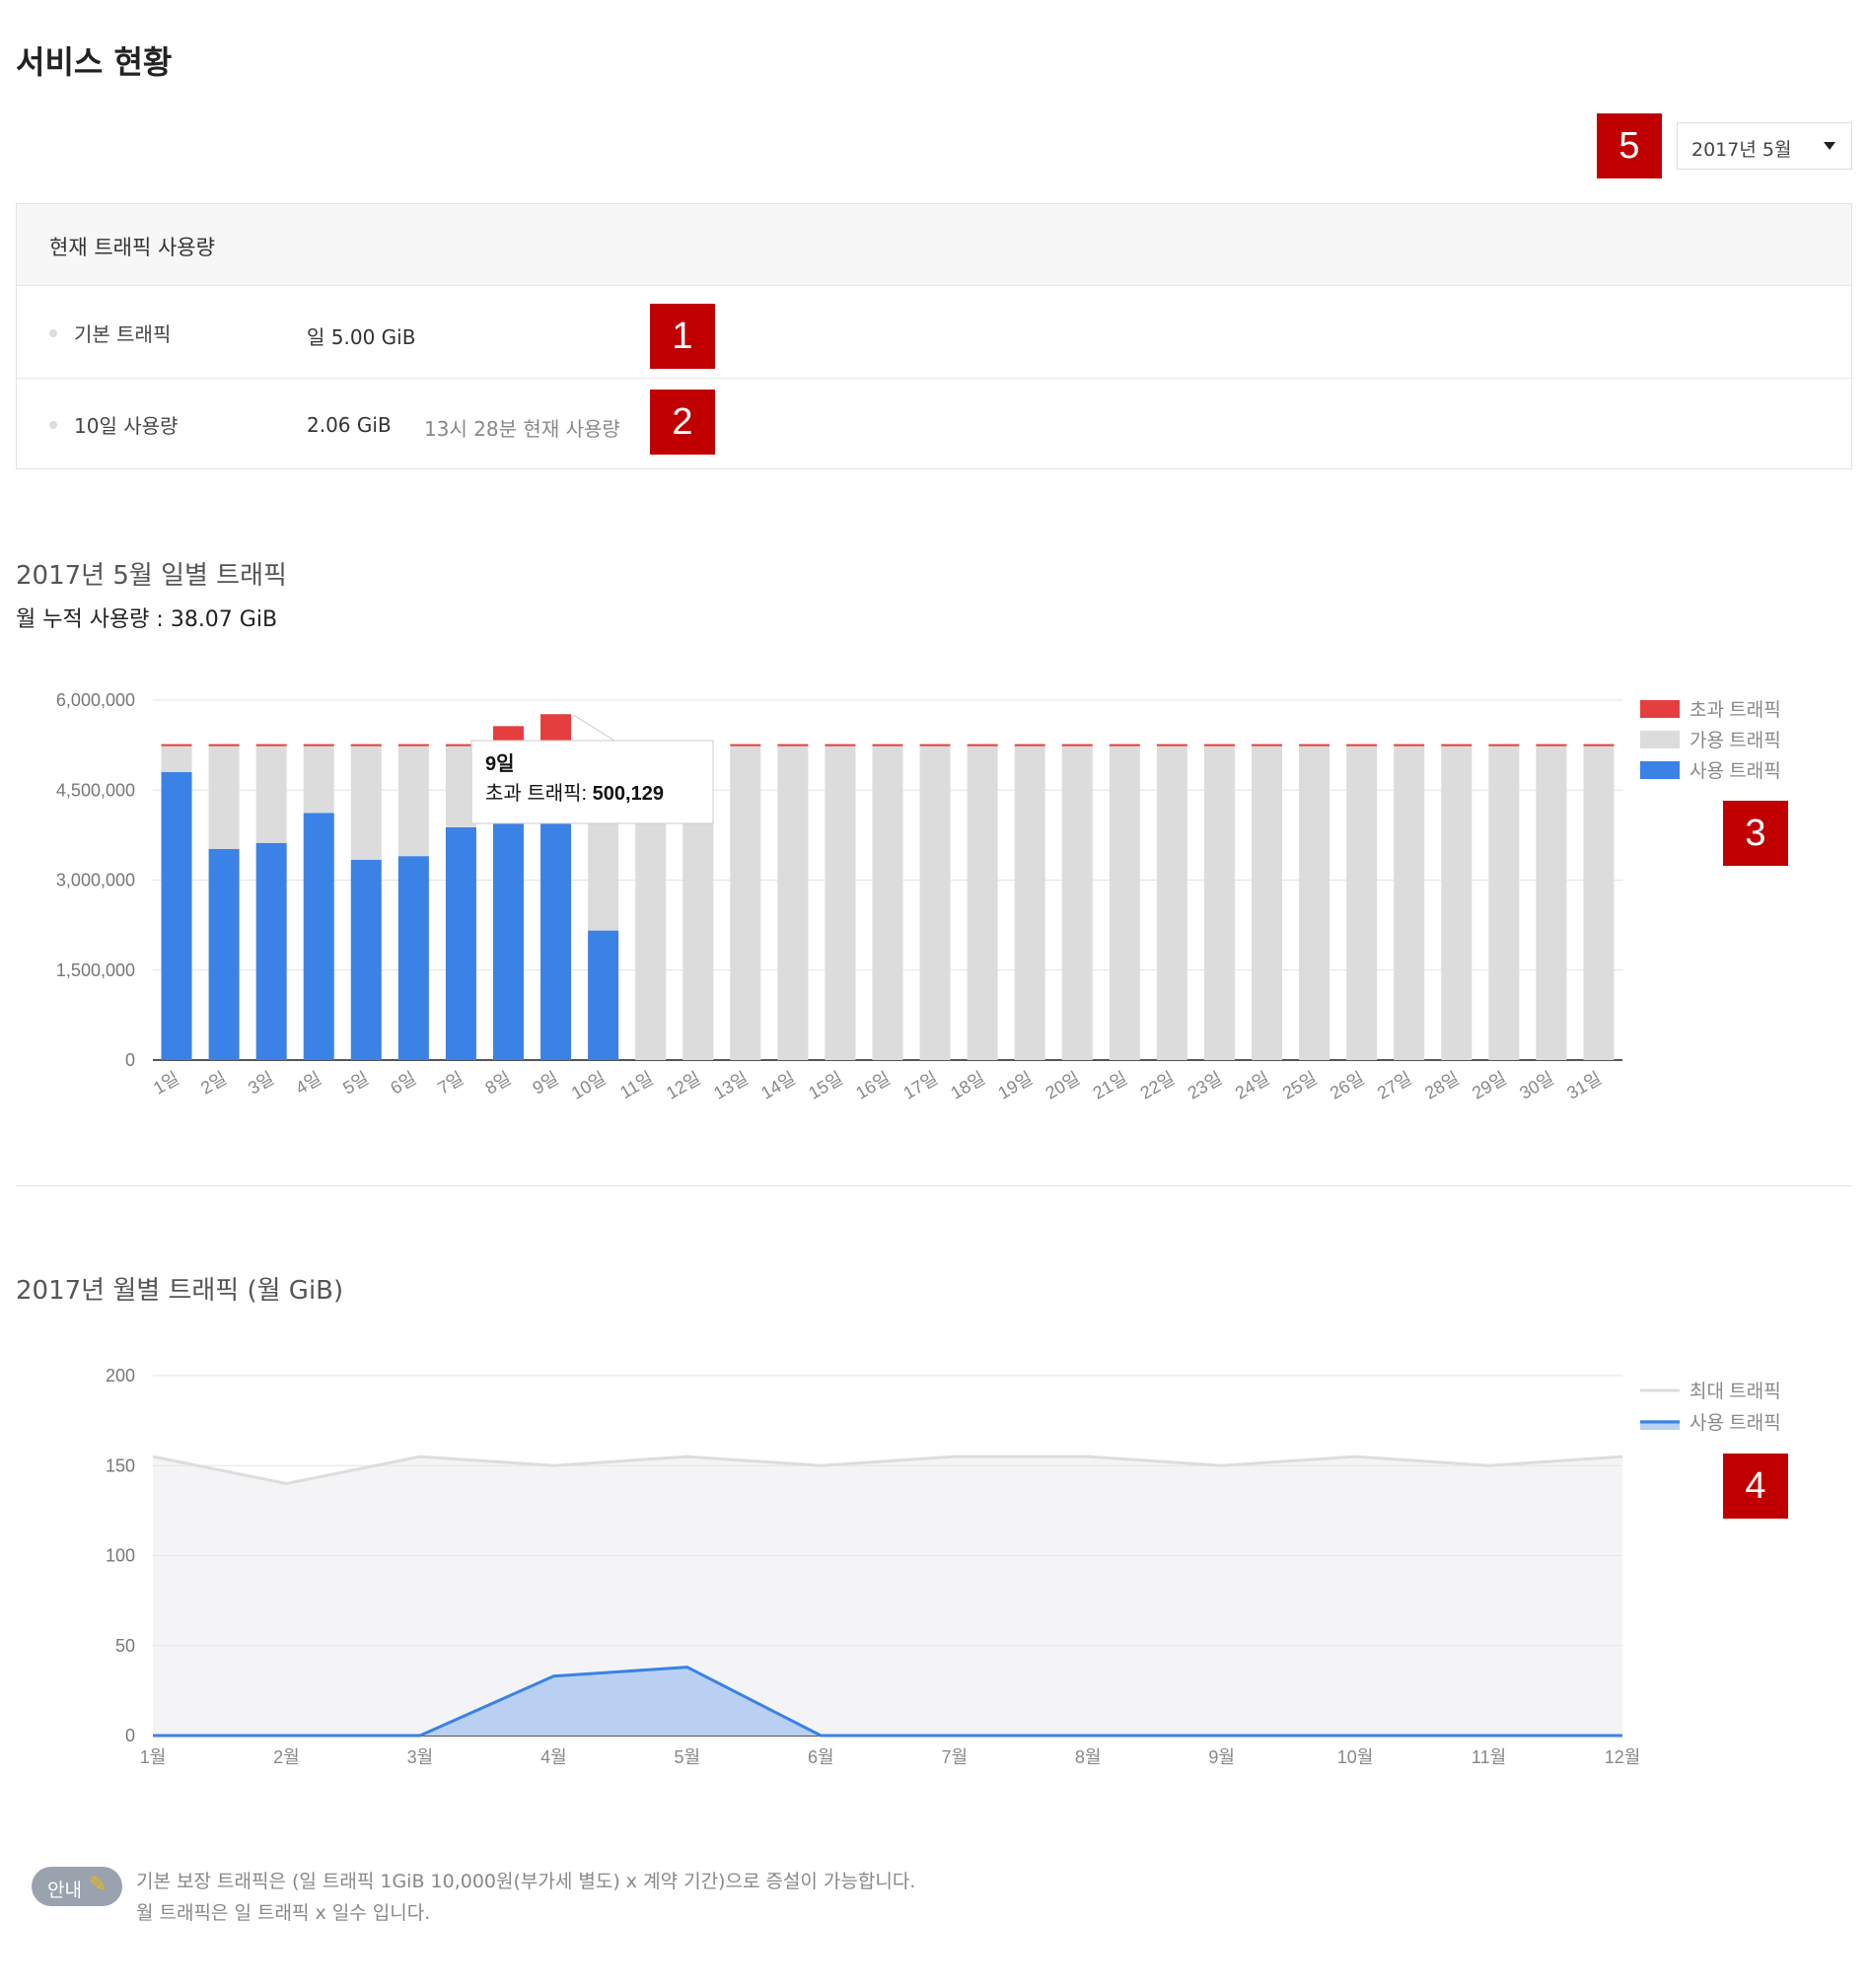  Describe the element at coordinates (308, 1083) in the screenshot. I see `x-tick-label: 4일` at that location.